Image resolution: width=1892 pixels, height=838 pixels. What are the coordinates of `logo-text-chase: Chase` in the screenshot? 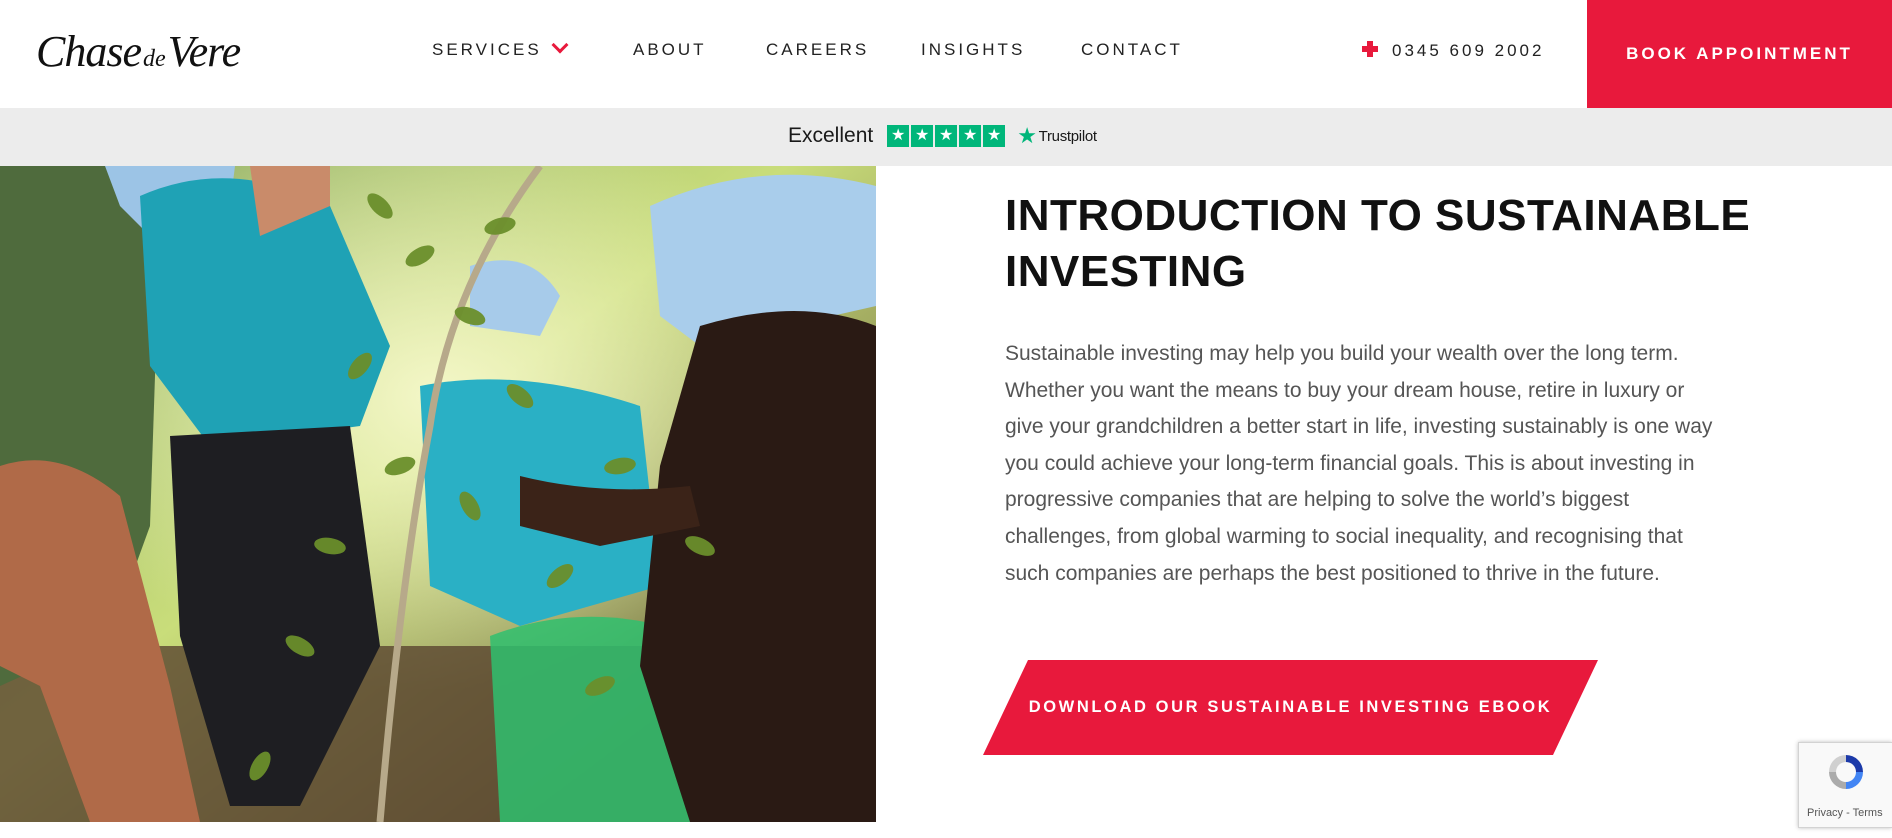 It's located at (89, 51).